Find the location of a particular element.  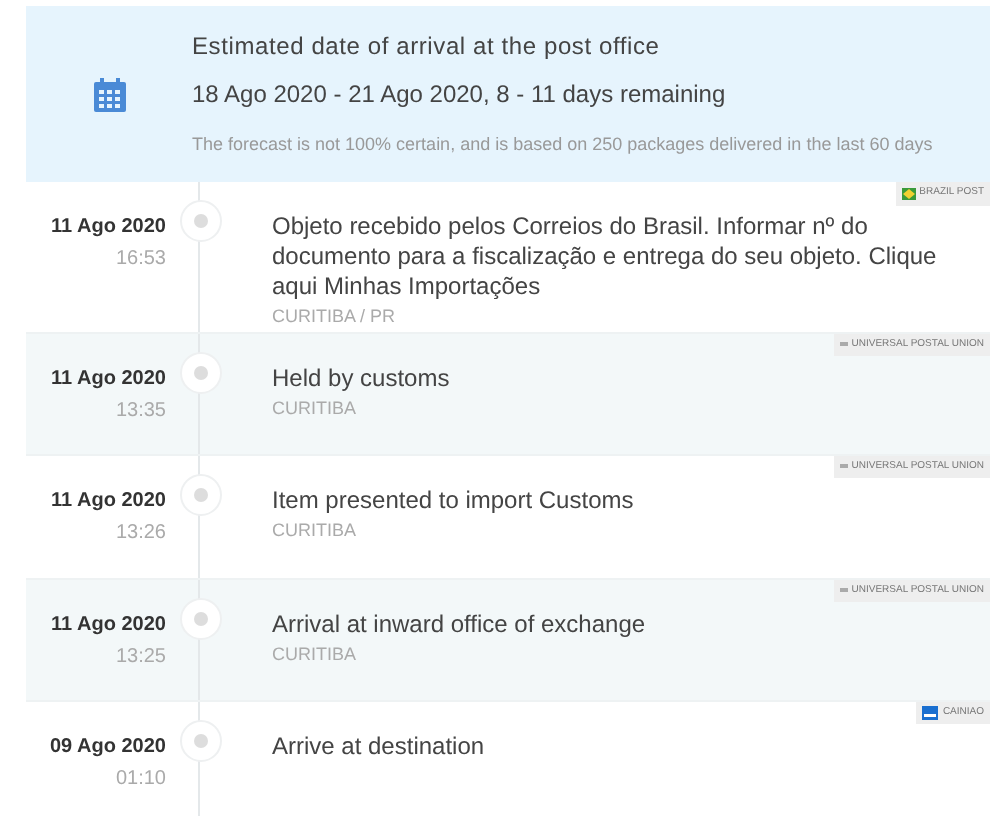

estimate-range: 18 Ago 2020 - 21 Ago 2020, 8 - 11 days remaining is located at coordinates (460, 95).